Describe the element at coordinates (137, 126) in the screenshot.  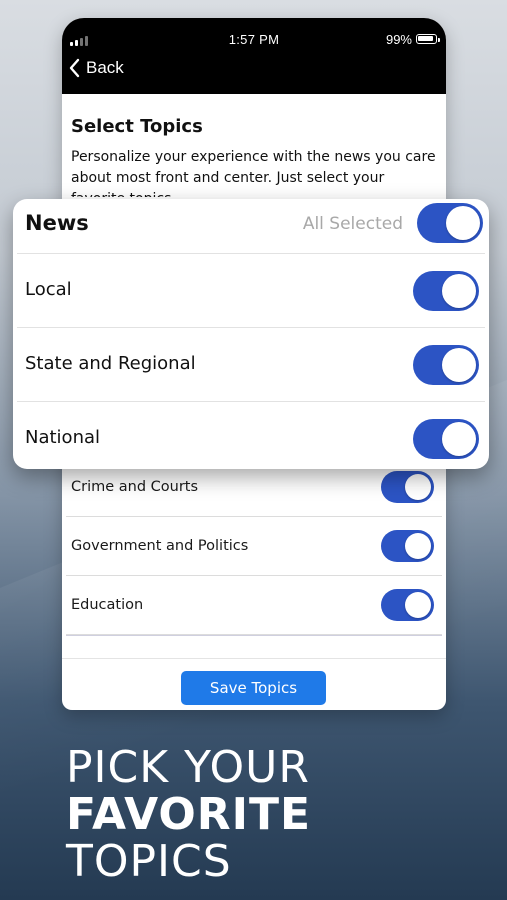
I see `page-title: Select Topics` at that location.